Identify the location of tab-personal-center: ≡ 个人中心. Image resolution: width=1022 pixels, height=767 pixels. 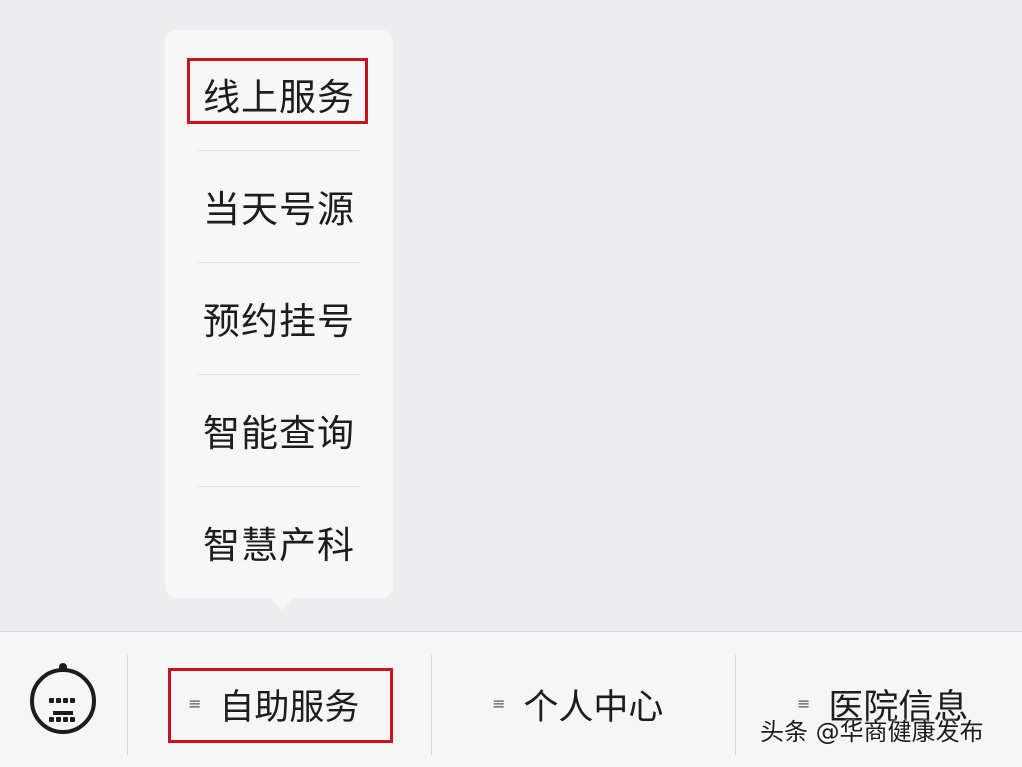
(577, 704).